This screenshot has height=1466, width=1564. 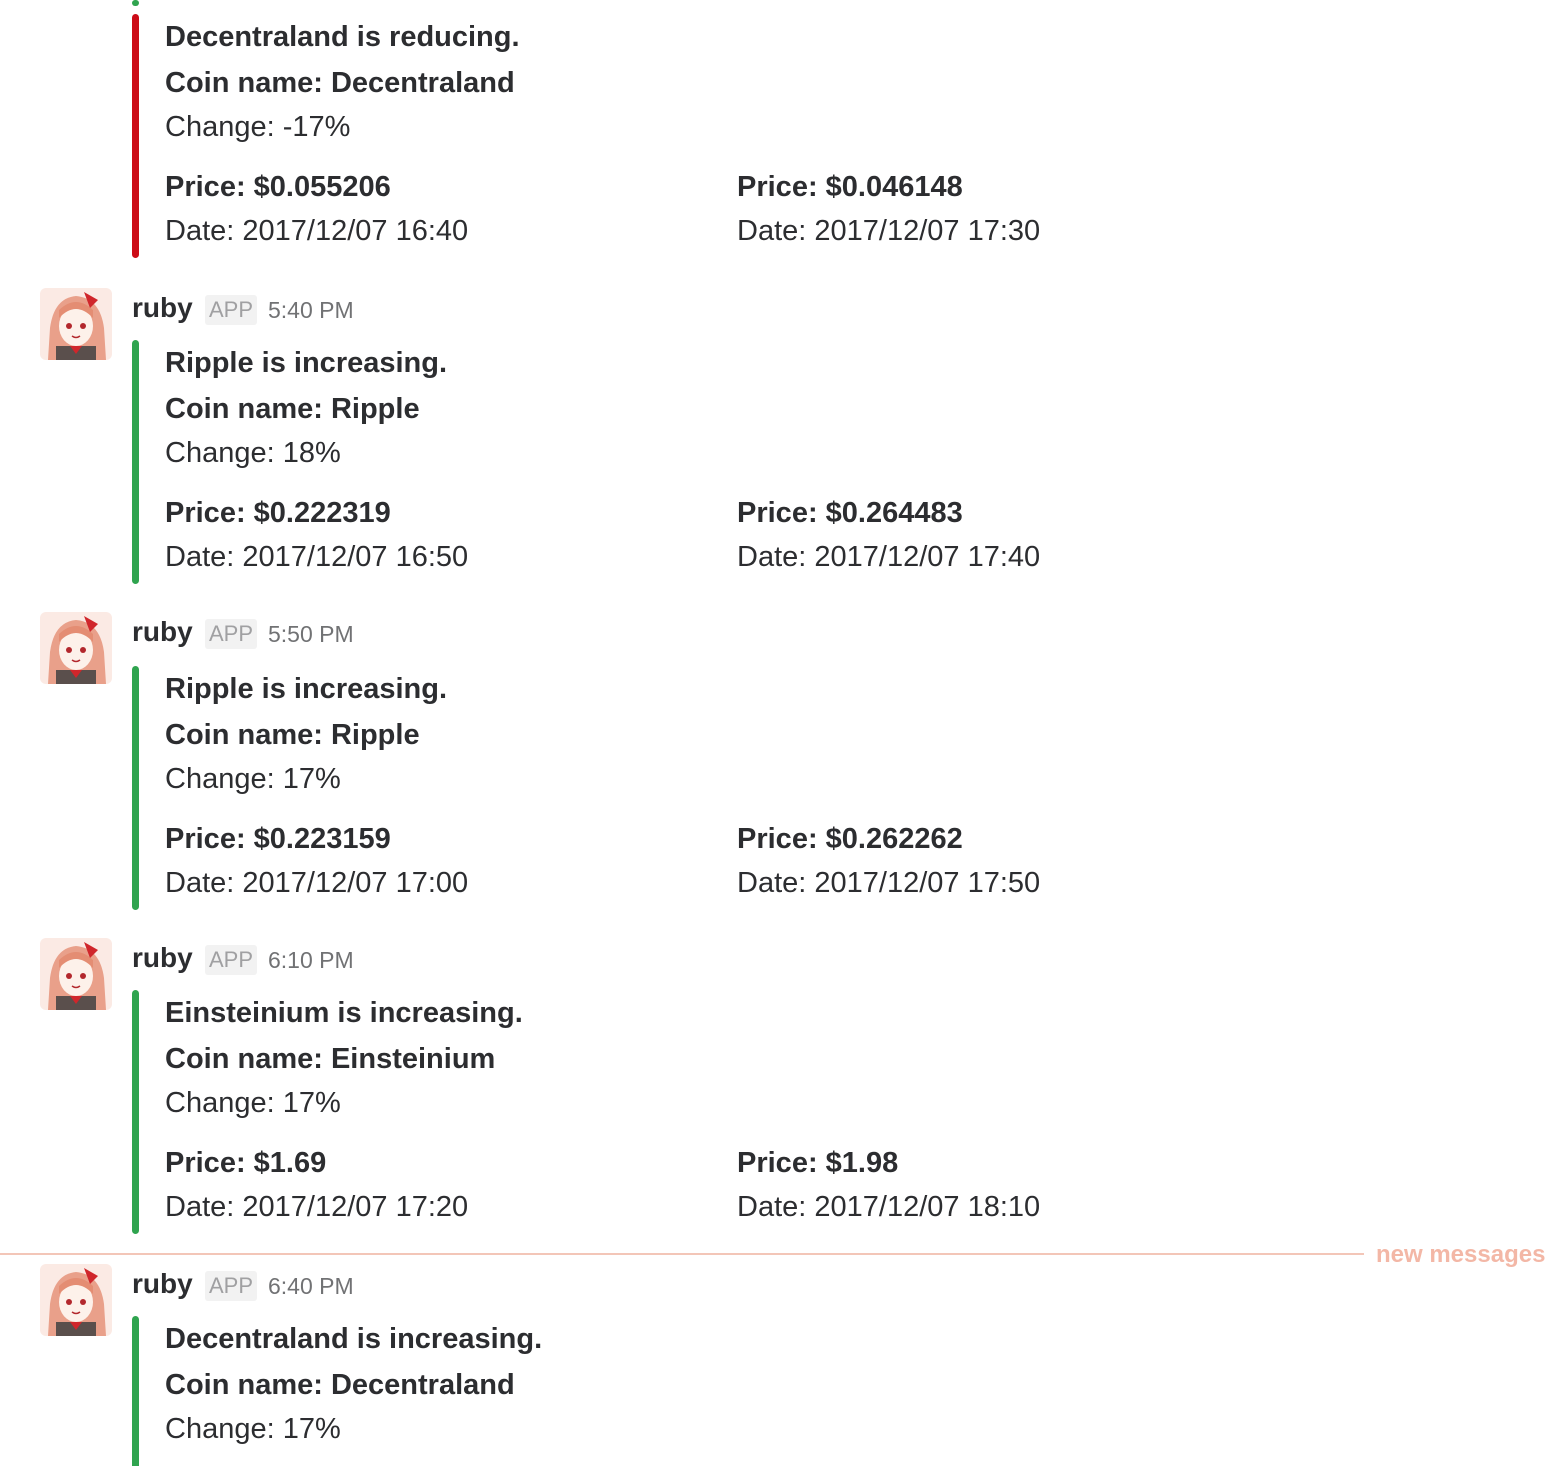 What do you see at coordinates (342, 37) in the screenshot?
I see `alert-title: Decentraland is reducing.` at bounding box center [342, 37].